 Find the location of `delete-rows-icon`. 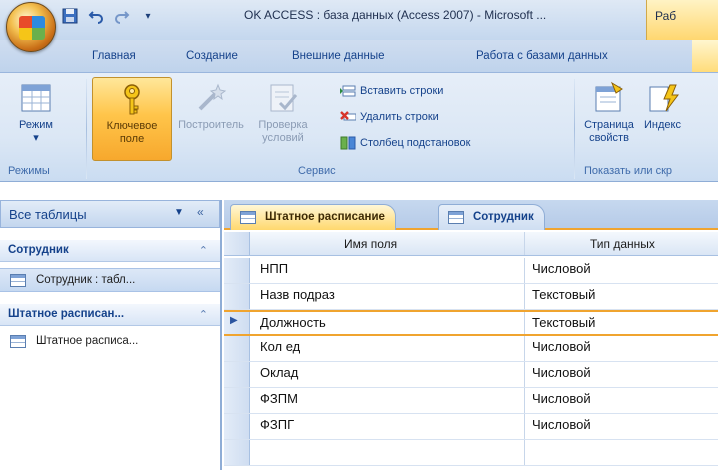

delete-rows-icon is located at coordinates (348, 117).